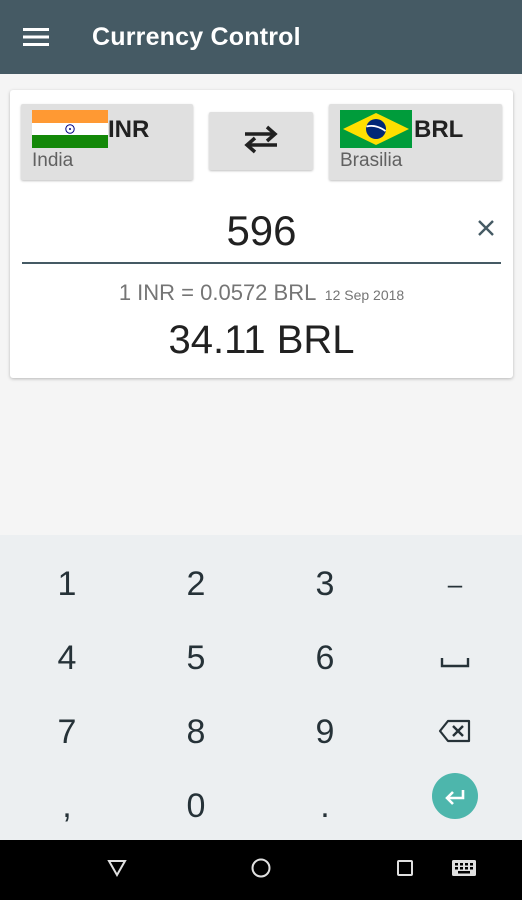  Describe the element at coordinates (196, 732) in the screenshot. I see `key-8: 8` at that location.